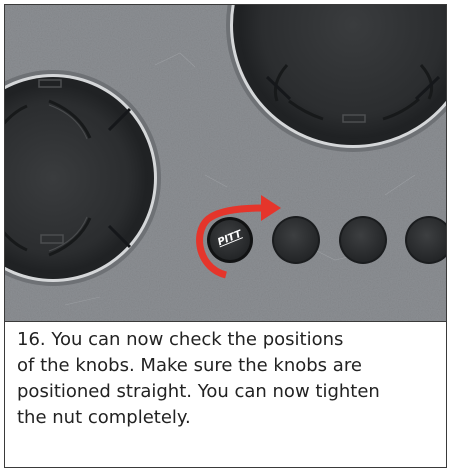  I want to click on caption-line: the nut completely., so click(104, 417).